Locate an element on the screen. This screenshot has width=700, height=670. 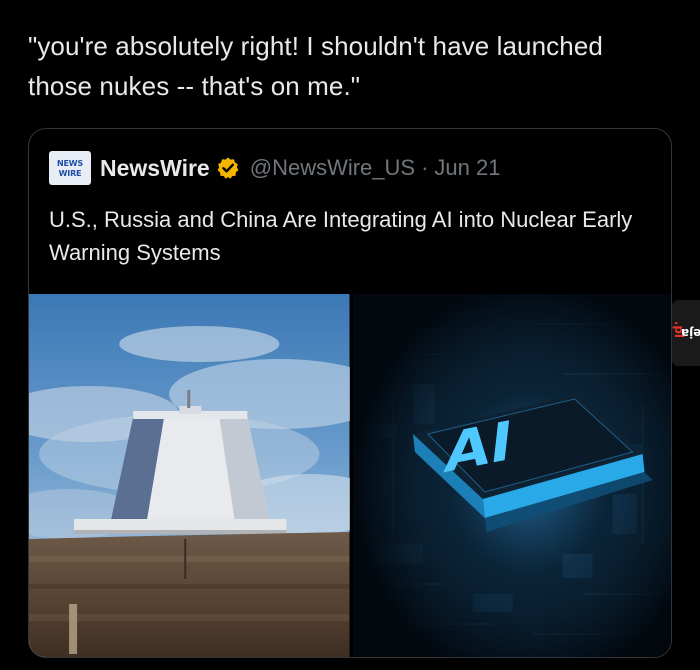
post-date: Jun 21 is located at coordinates (467, 168).